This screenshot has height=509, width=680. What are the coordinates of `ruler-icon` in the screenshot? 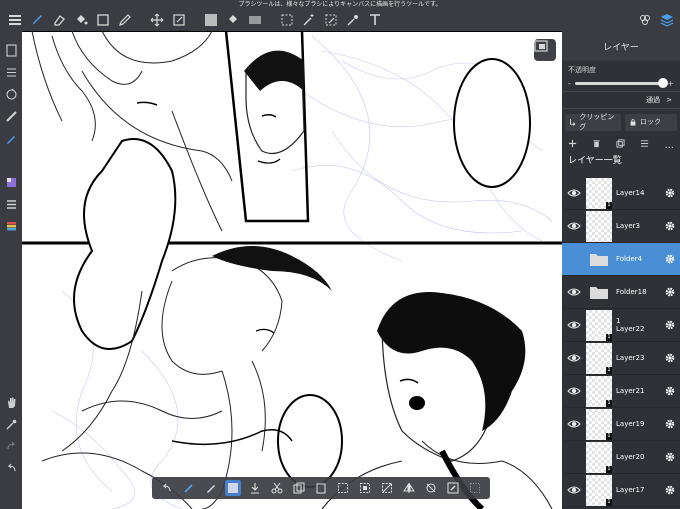 It's located at (11, 116).